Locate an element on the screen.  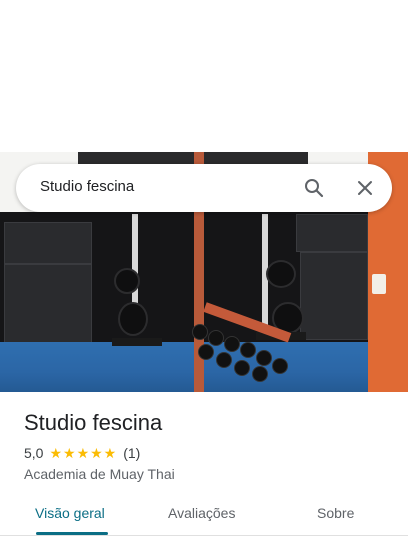
search-icon is located at coordinates (314, 188).